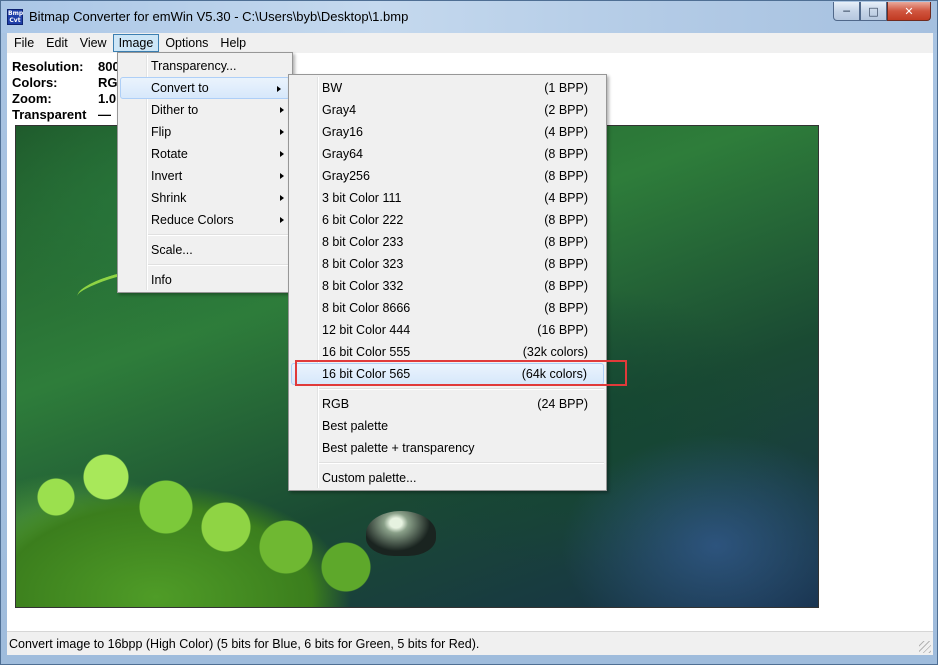 Image resolution: width=938 pixels, height=665 pixels. I want to click on option-label: Best palette, so click(355, 426).